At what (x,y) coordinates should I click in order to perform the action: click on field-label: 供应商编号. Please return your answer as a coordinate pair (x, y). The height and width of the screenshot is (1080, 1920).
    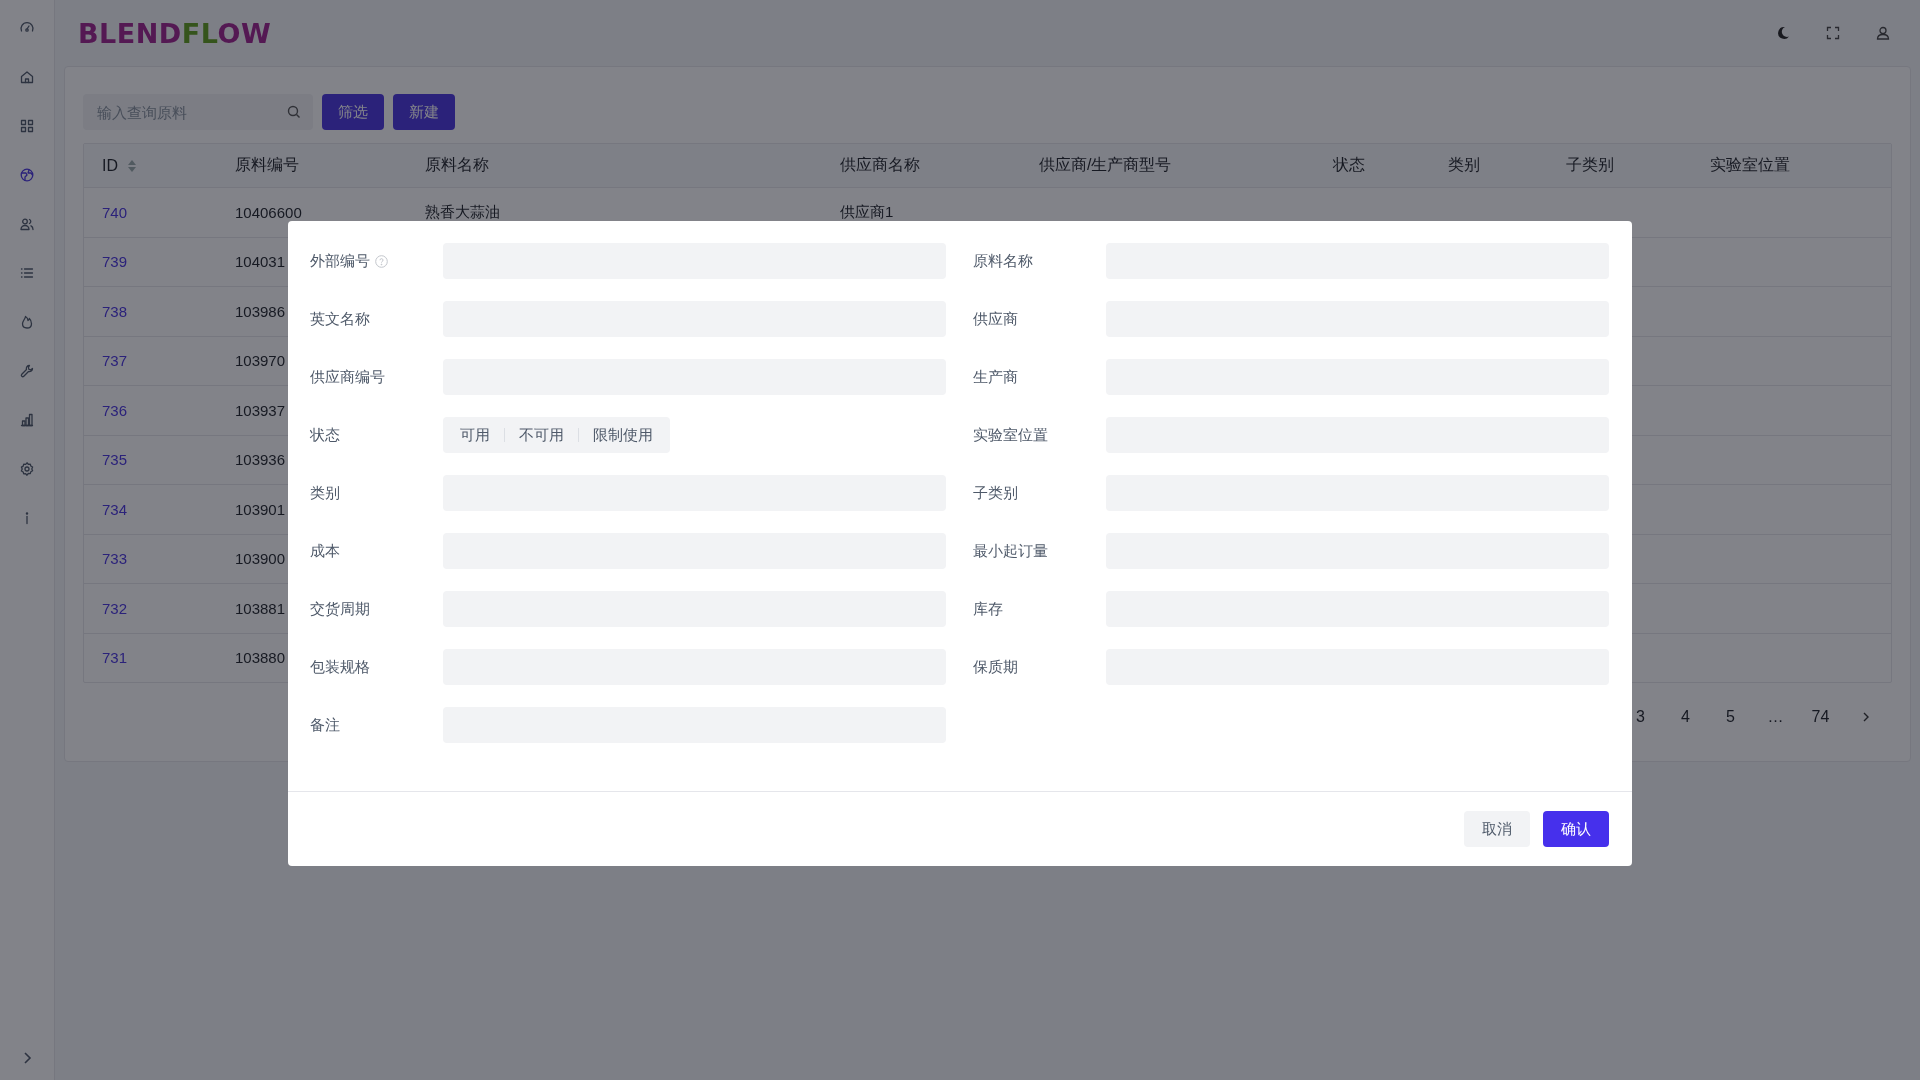
    Looking at the image, I should click on (347, 377).